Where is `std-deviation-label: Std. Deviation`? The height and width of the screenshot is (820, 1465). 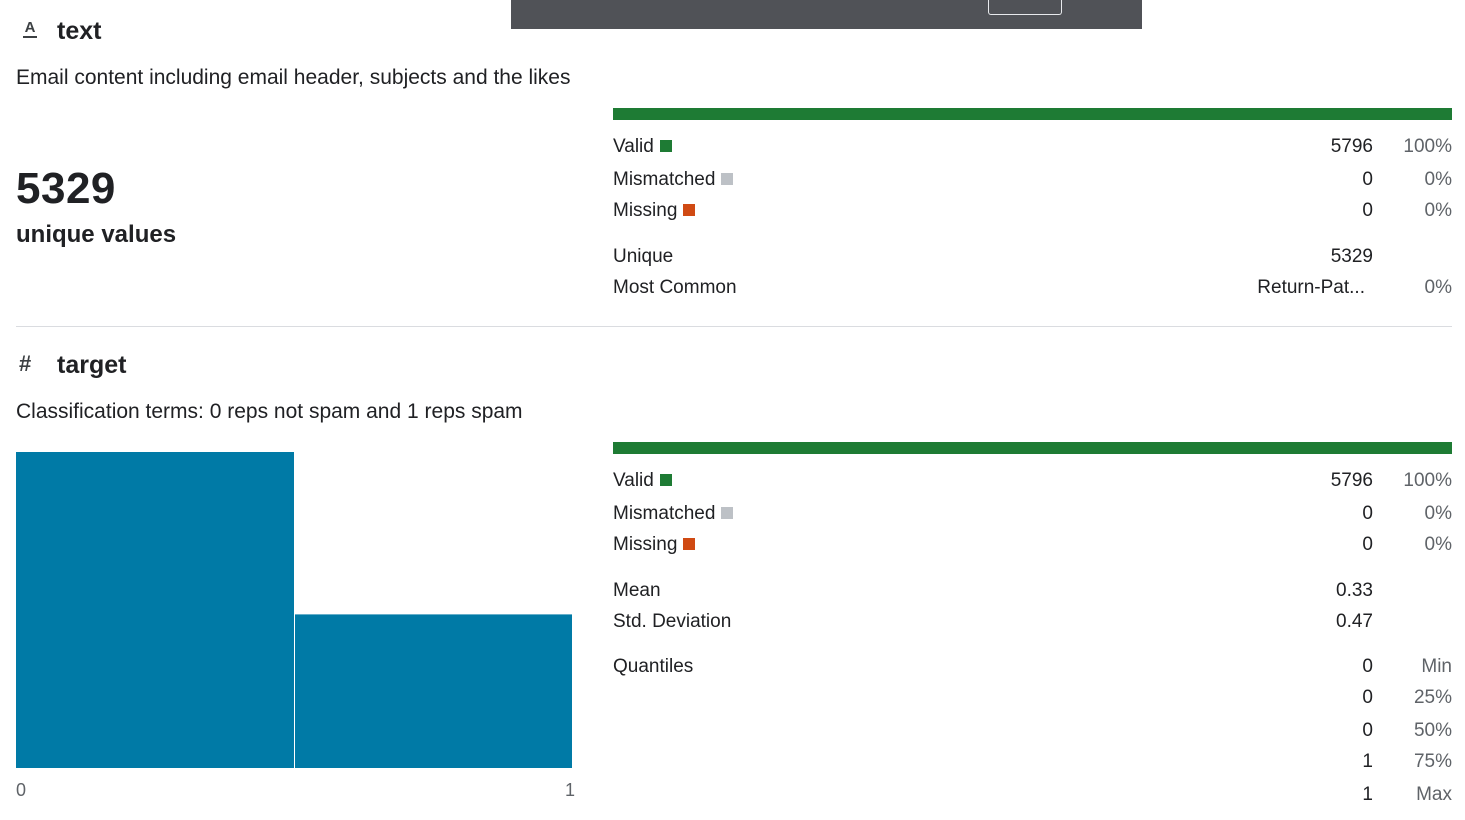
std-deviation-label: Std. Deviation is located at coordinates (672, 621).